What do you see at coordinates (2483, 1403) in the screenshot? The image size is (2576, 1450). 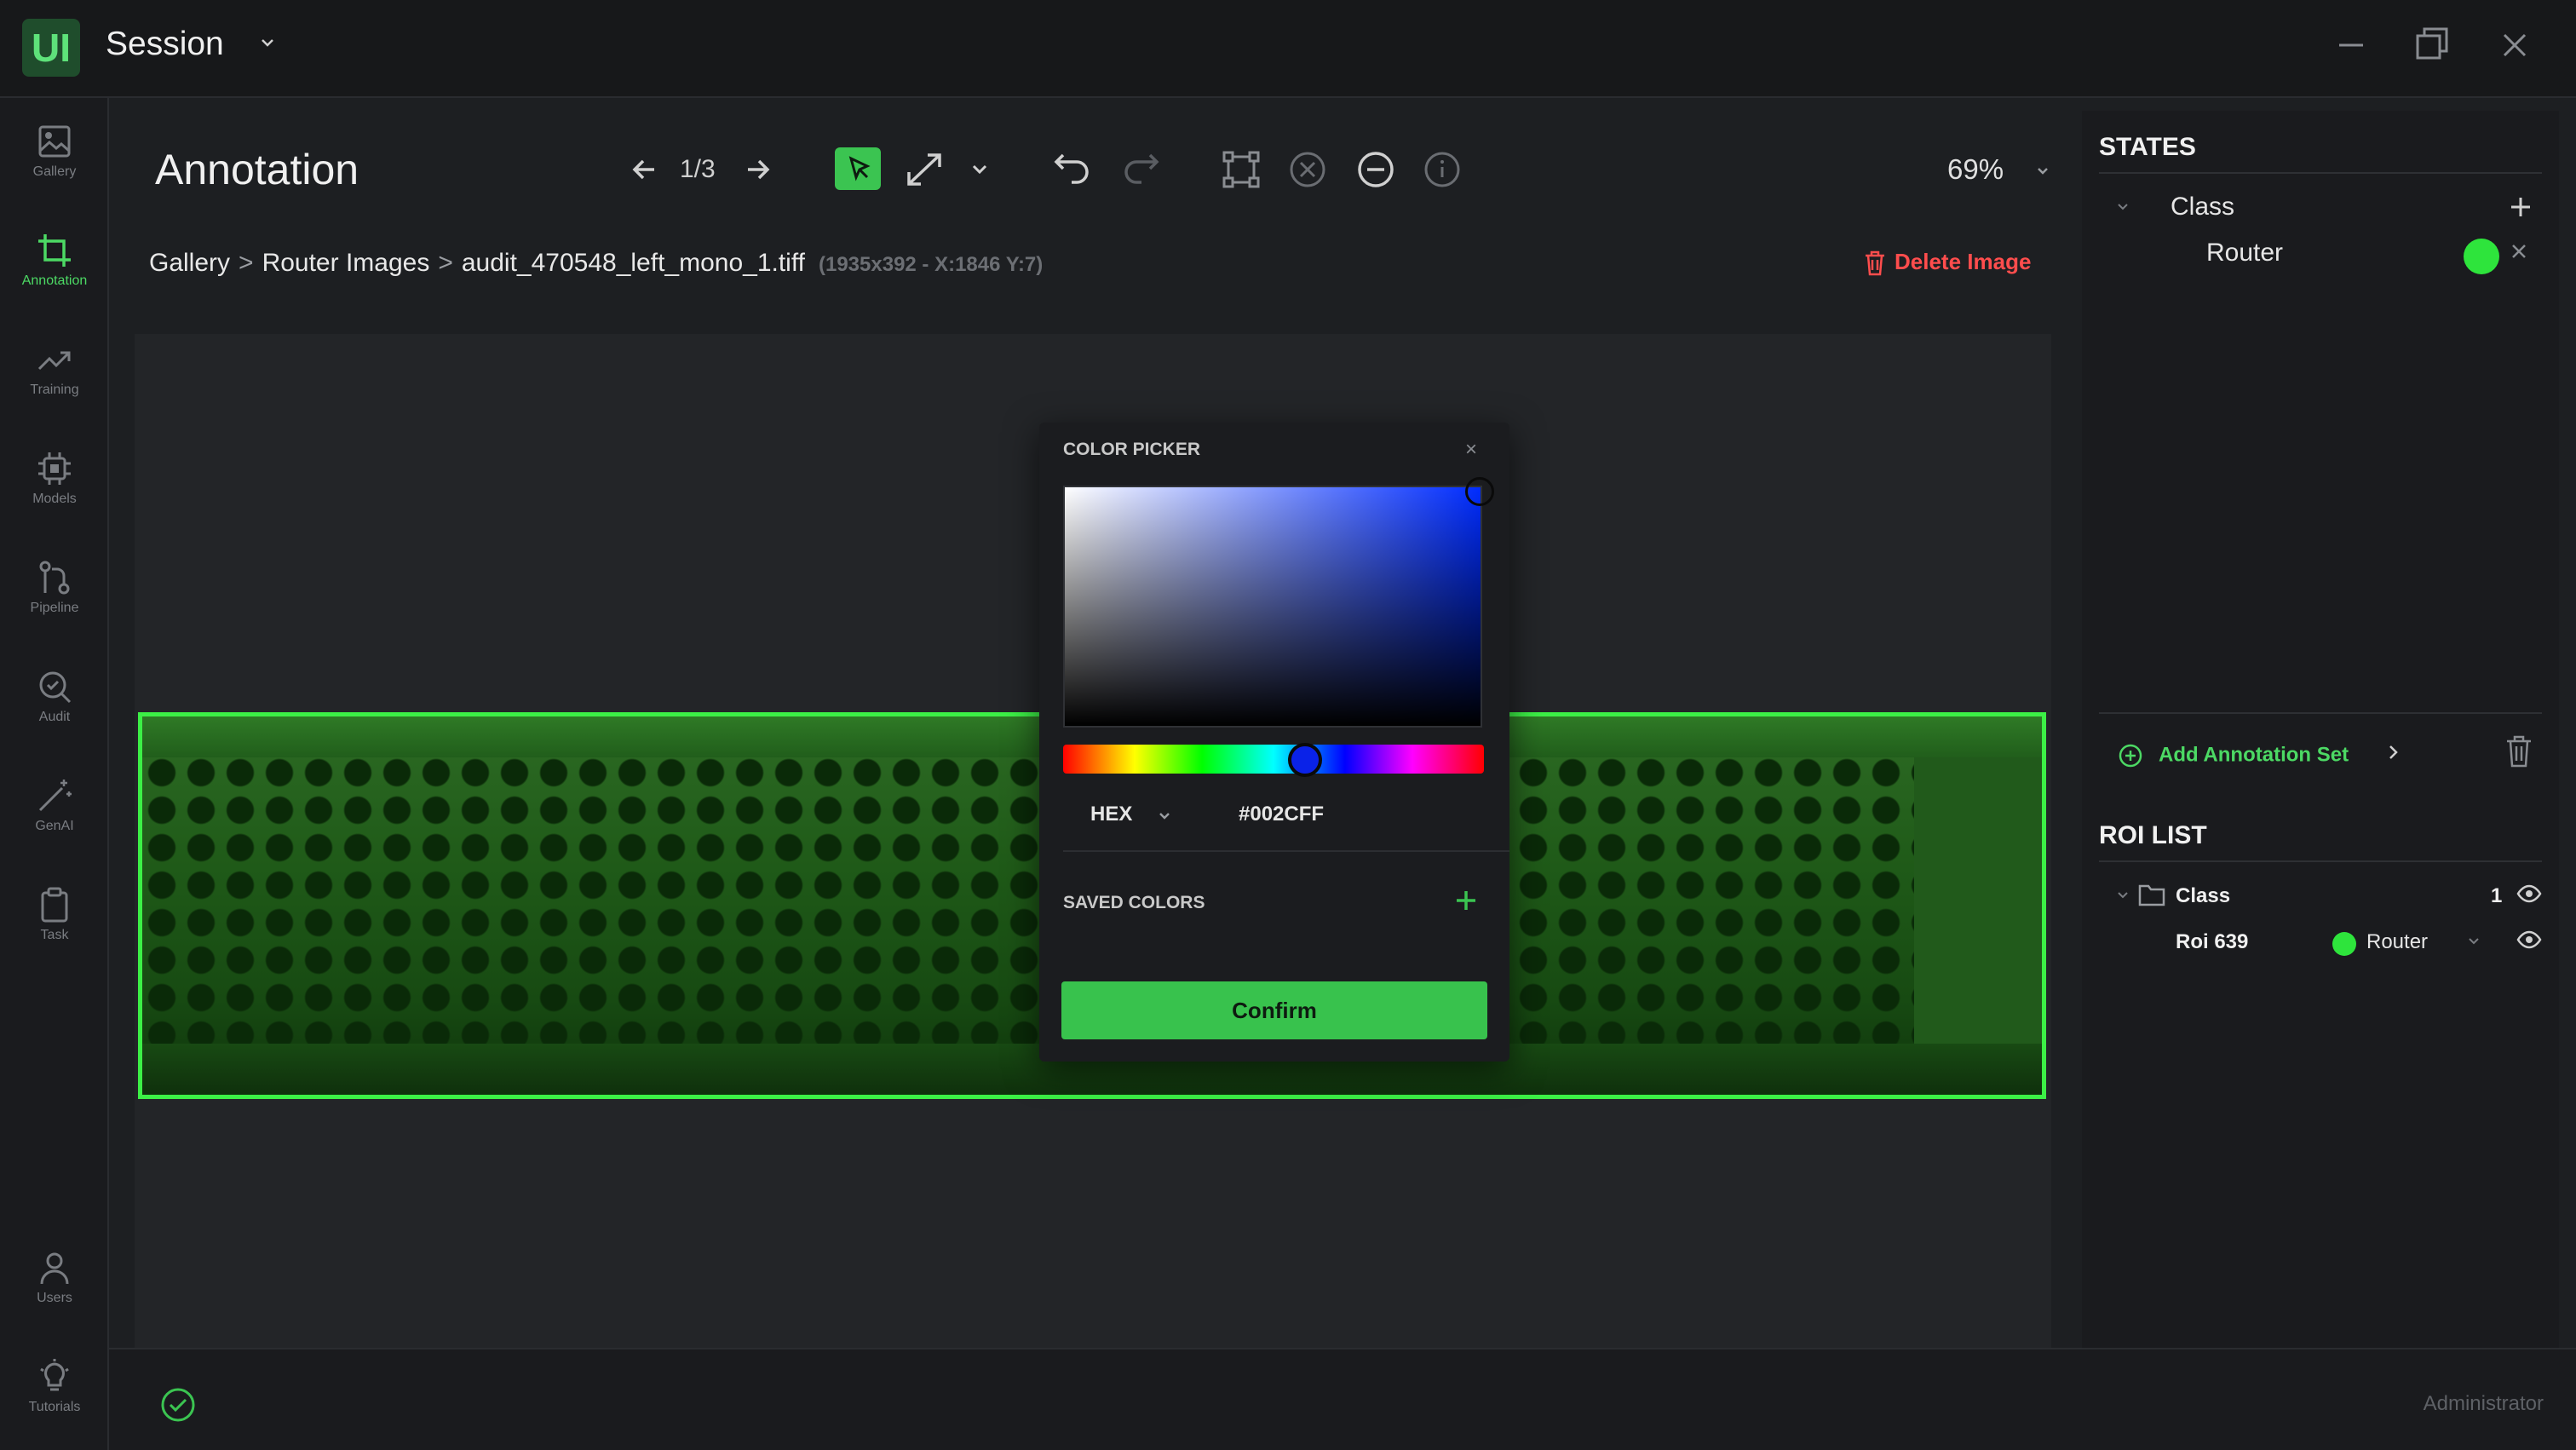 I see `user-role: Administrator` at bounding box center [2483, 1403].